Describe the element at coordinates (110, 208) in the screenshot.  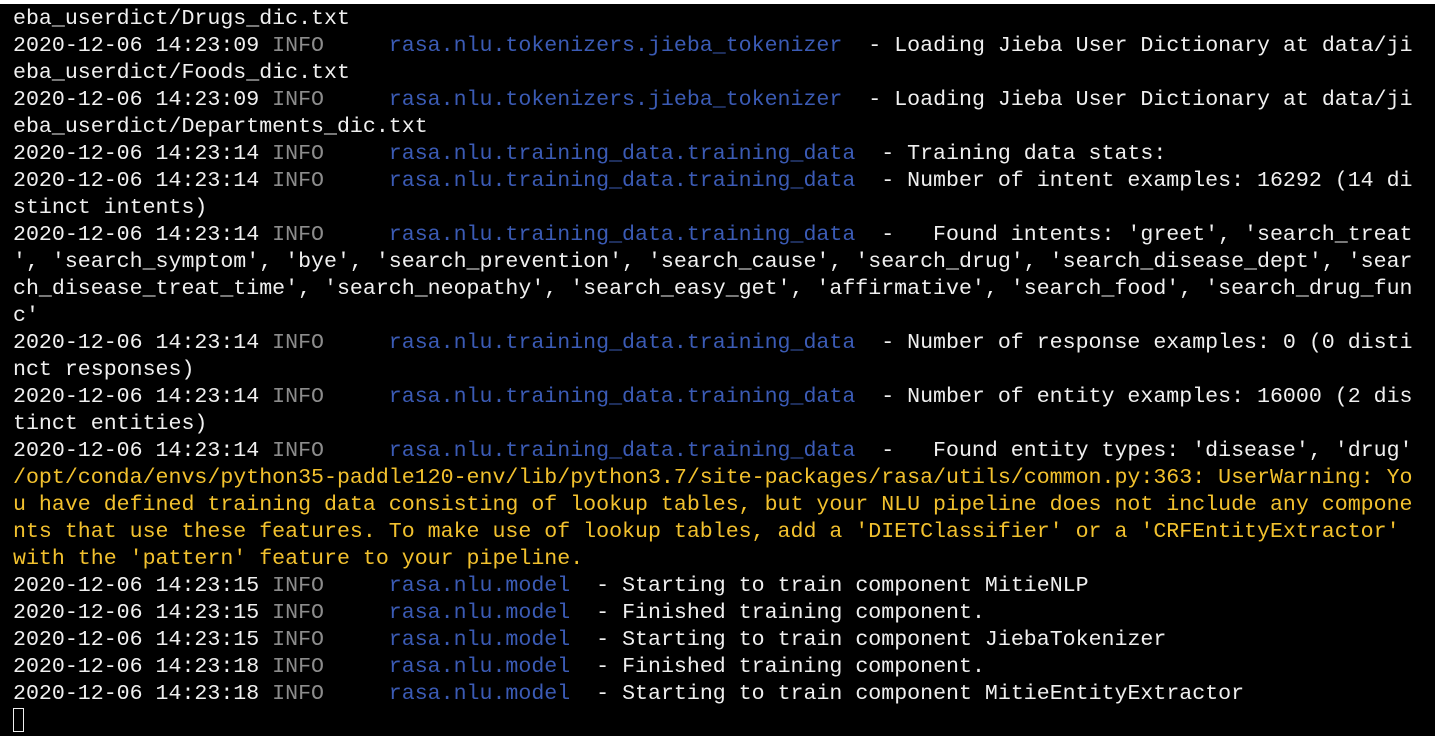
I see `line-text: stinct intents)` at that location.